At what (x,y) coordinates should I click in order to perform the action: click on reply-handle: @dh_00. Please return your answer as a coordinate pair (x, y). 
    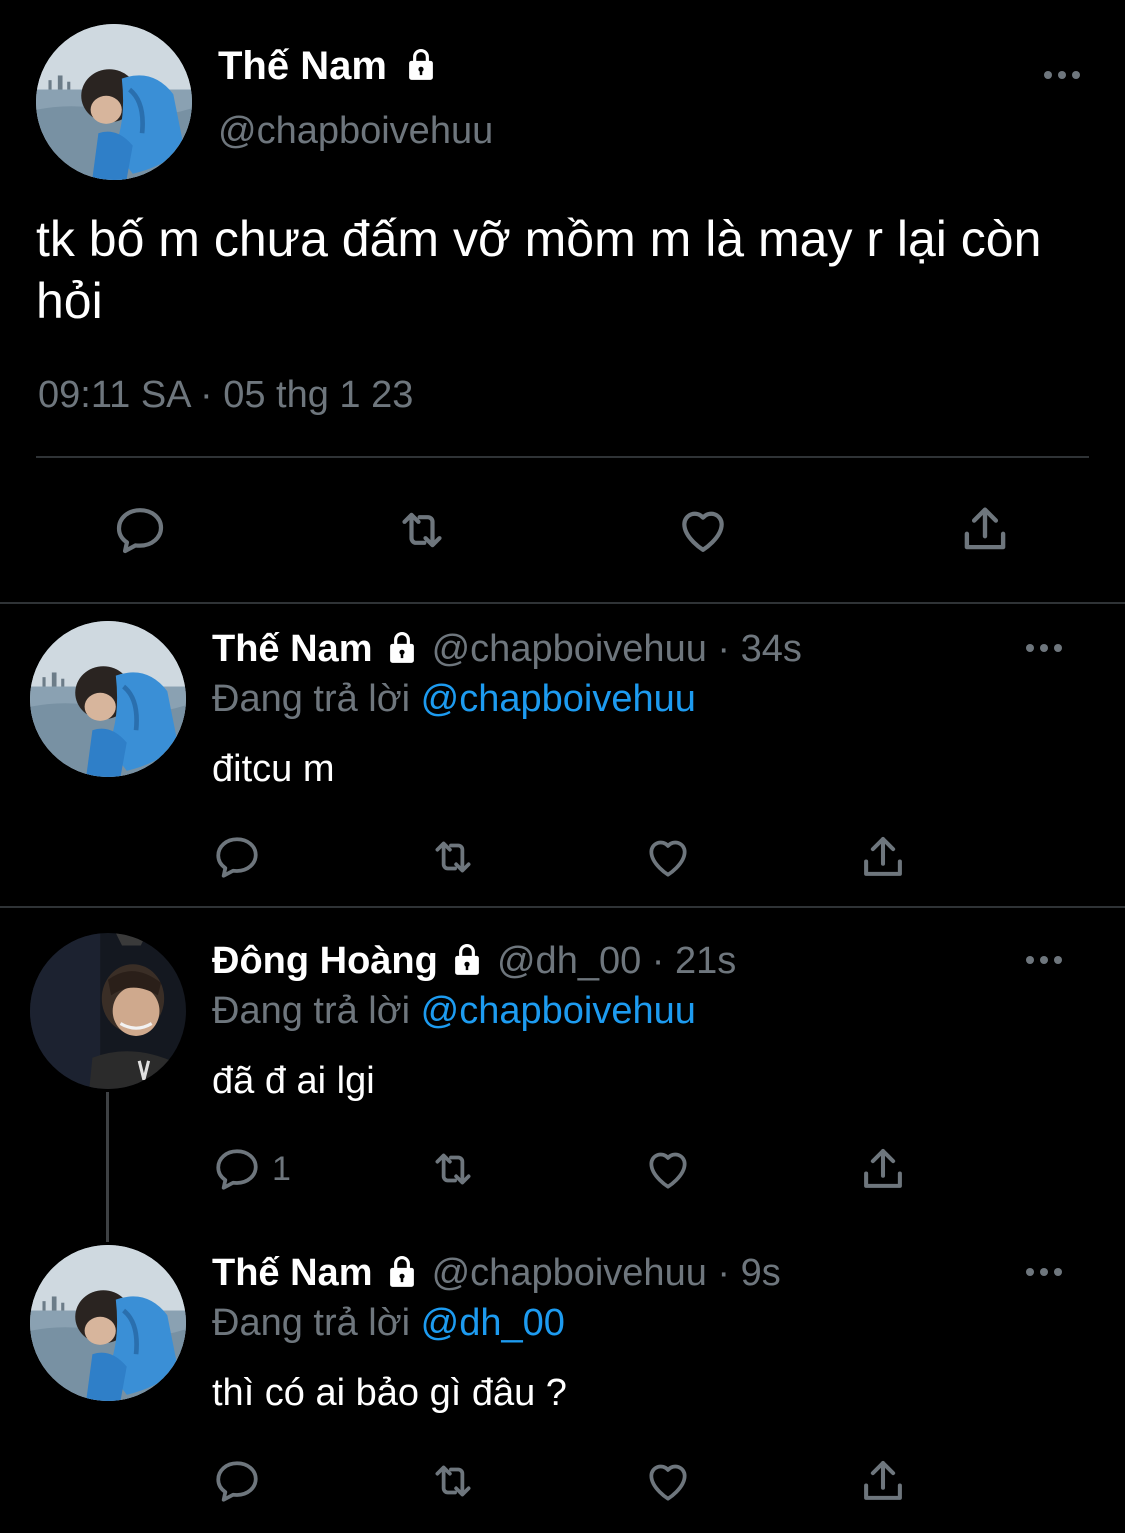
    Looking at the image, I should click on (569, 961).